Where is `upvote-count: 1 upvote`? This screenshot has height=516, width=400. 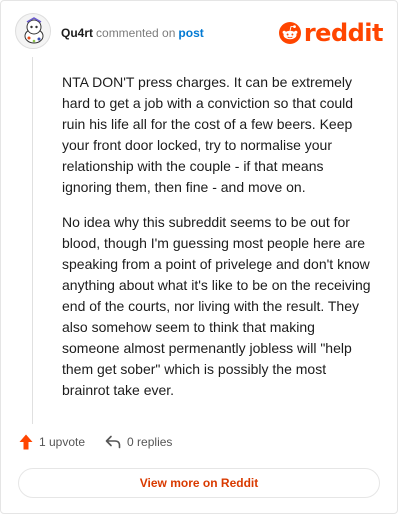 upvote-count: 1 upvote is located at coordinates (62, 442).